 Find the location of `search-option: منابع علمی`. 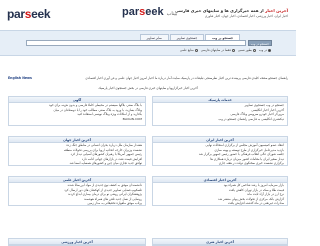

search-option: منابع علمی is located at coordinates (189, 50).